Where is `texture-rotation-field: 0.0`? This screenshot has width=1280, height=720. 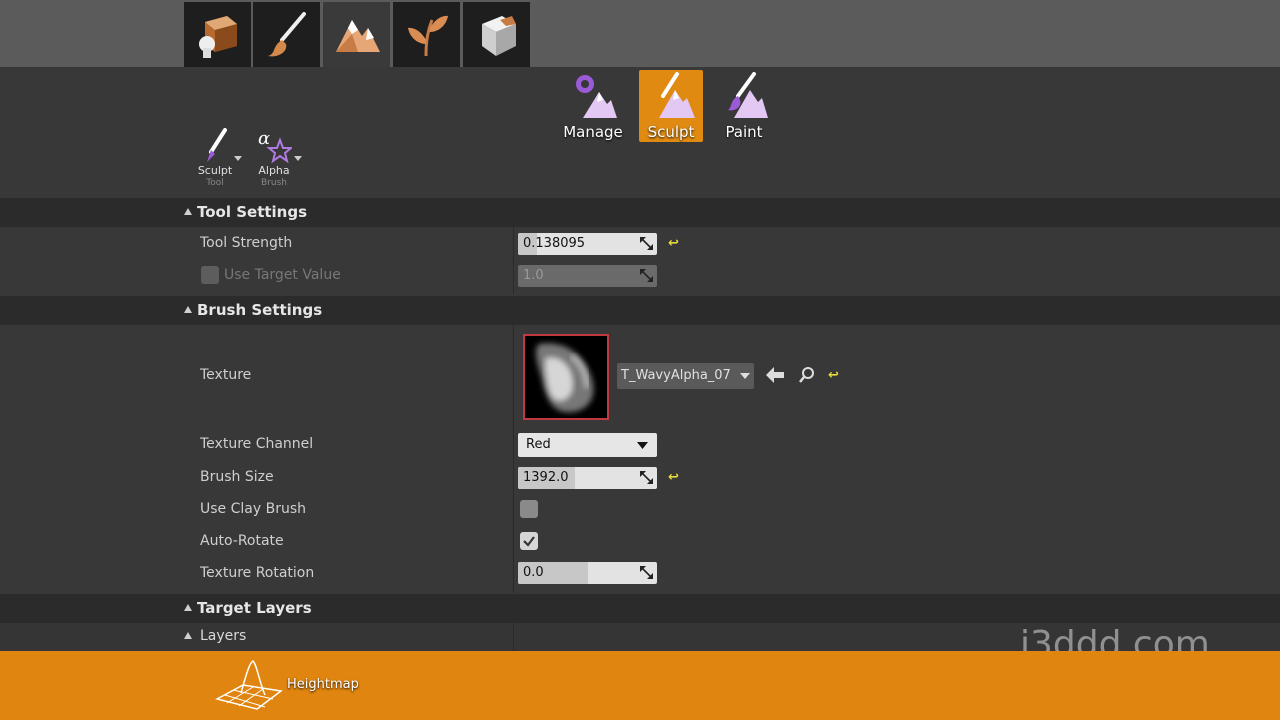
texture-rotation-field: 0.0 is located at coordinates (587, 573).